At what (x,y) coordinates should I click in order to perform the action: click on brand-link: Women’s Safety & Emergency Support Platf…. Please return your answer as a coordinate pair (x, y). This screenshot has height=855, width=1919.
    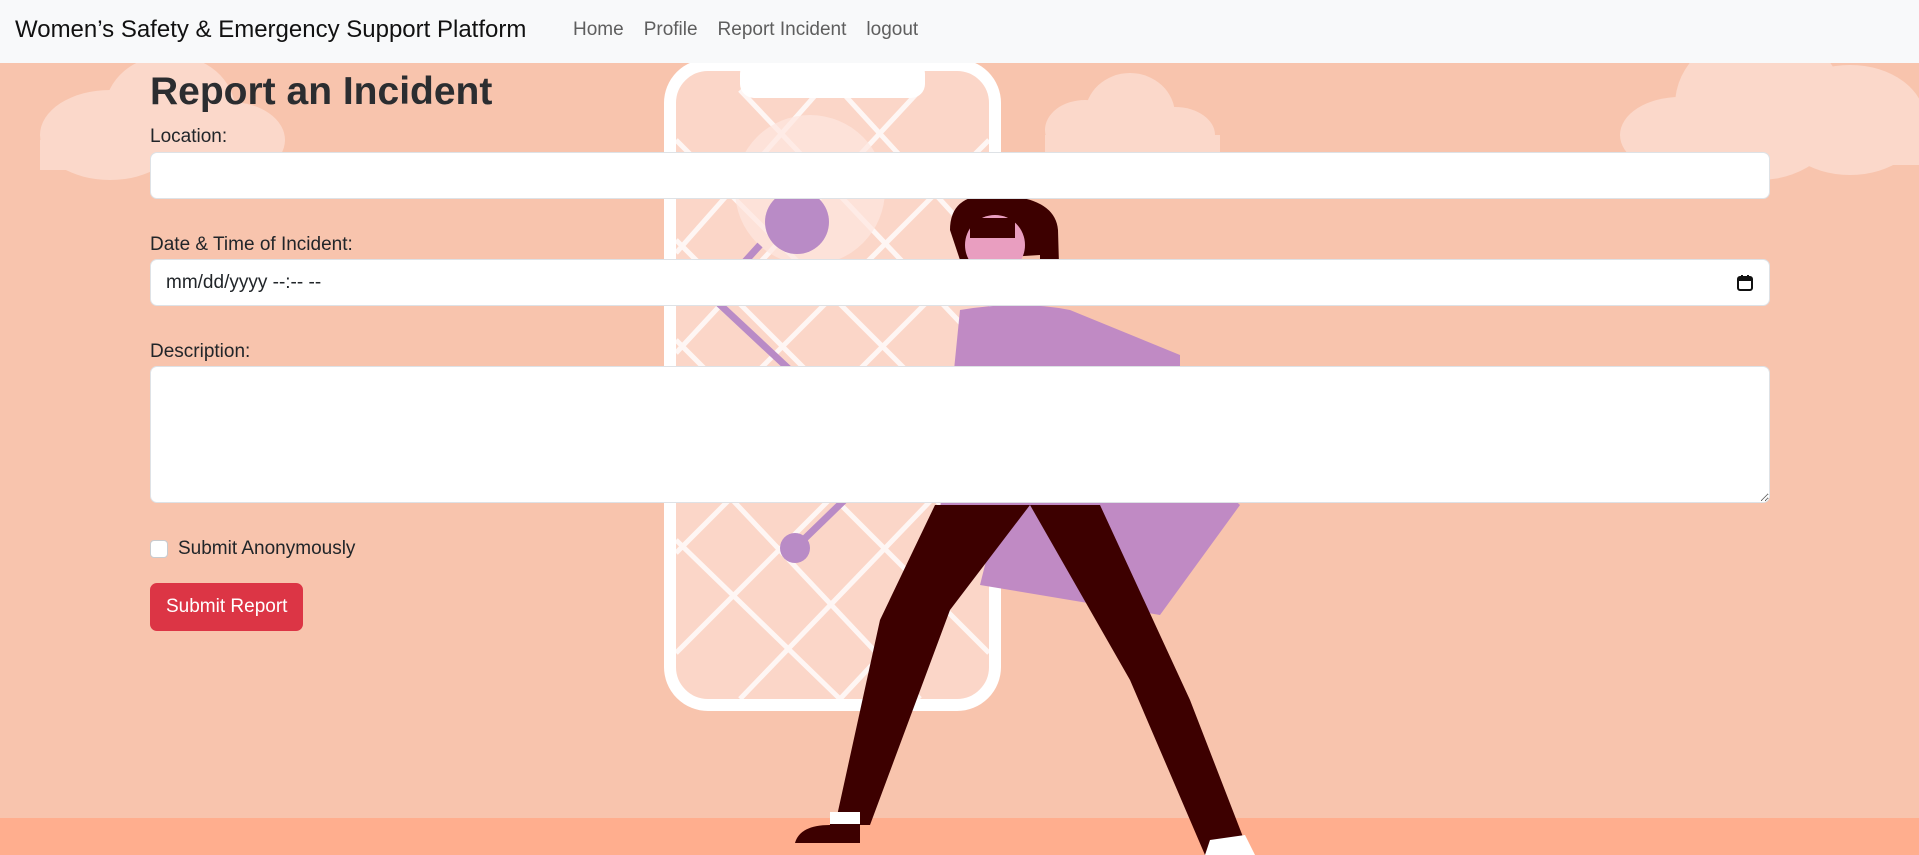
    Looking at the image, I should click on (270, 30).